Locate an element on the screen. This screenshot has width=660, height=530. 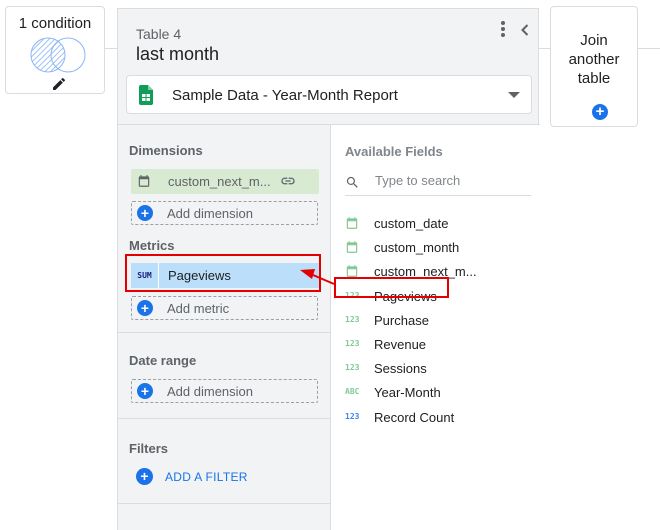
data-source-name: Sample Data - Year-Month Report is located at coordinates (285, 95).